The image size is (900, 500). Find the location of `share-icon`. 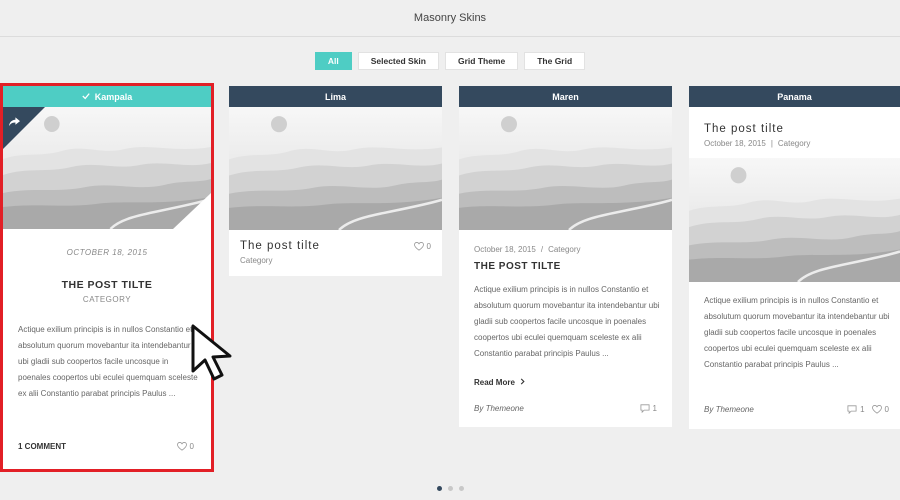

share-icon is located at coordinates (14, 123).